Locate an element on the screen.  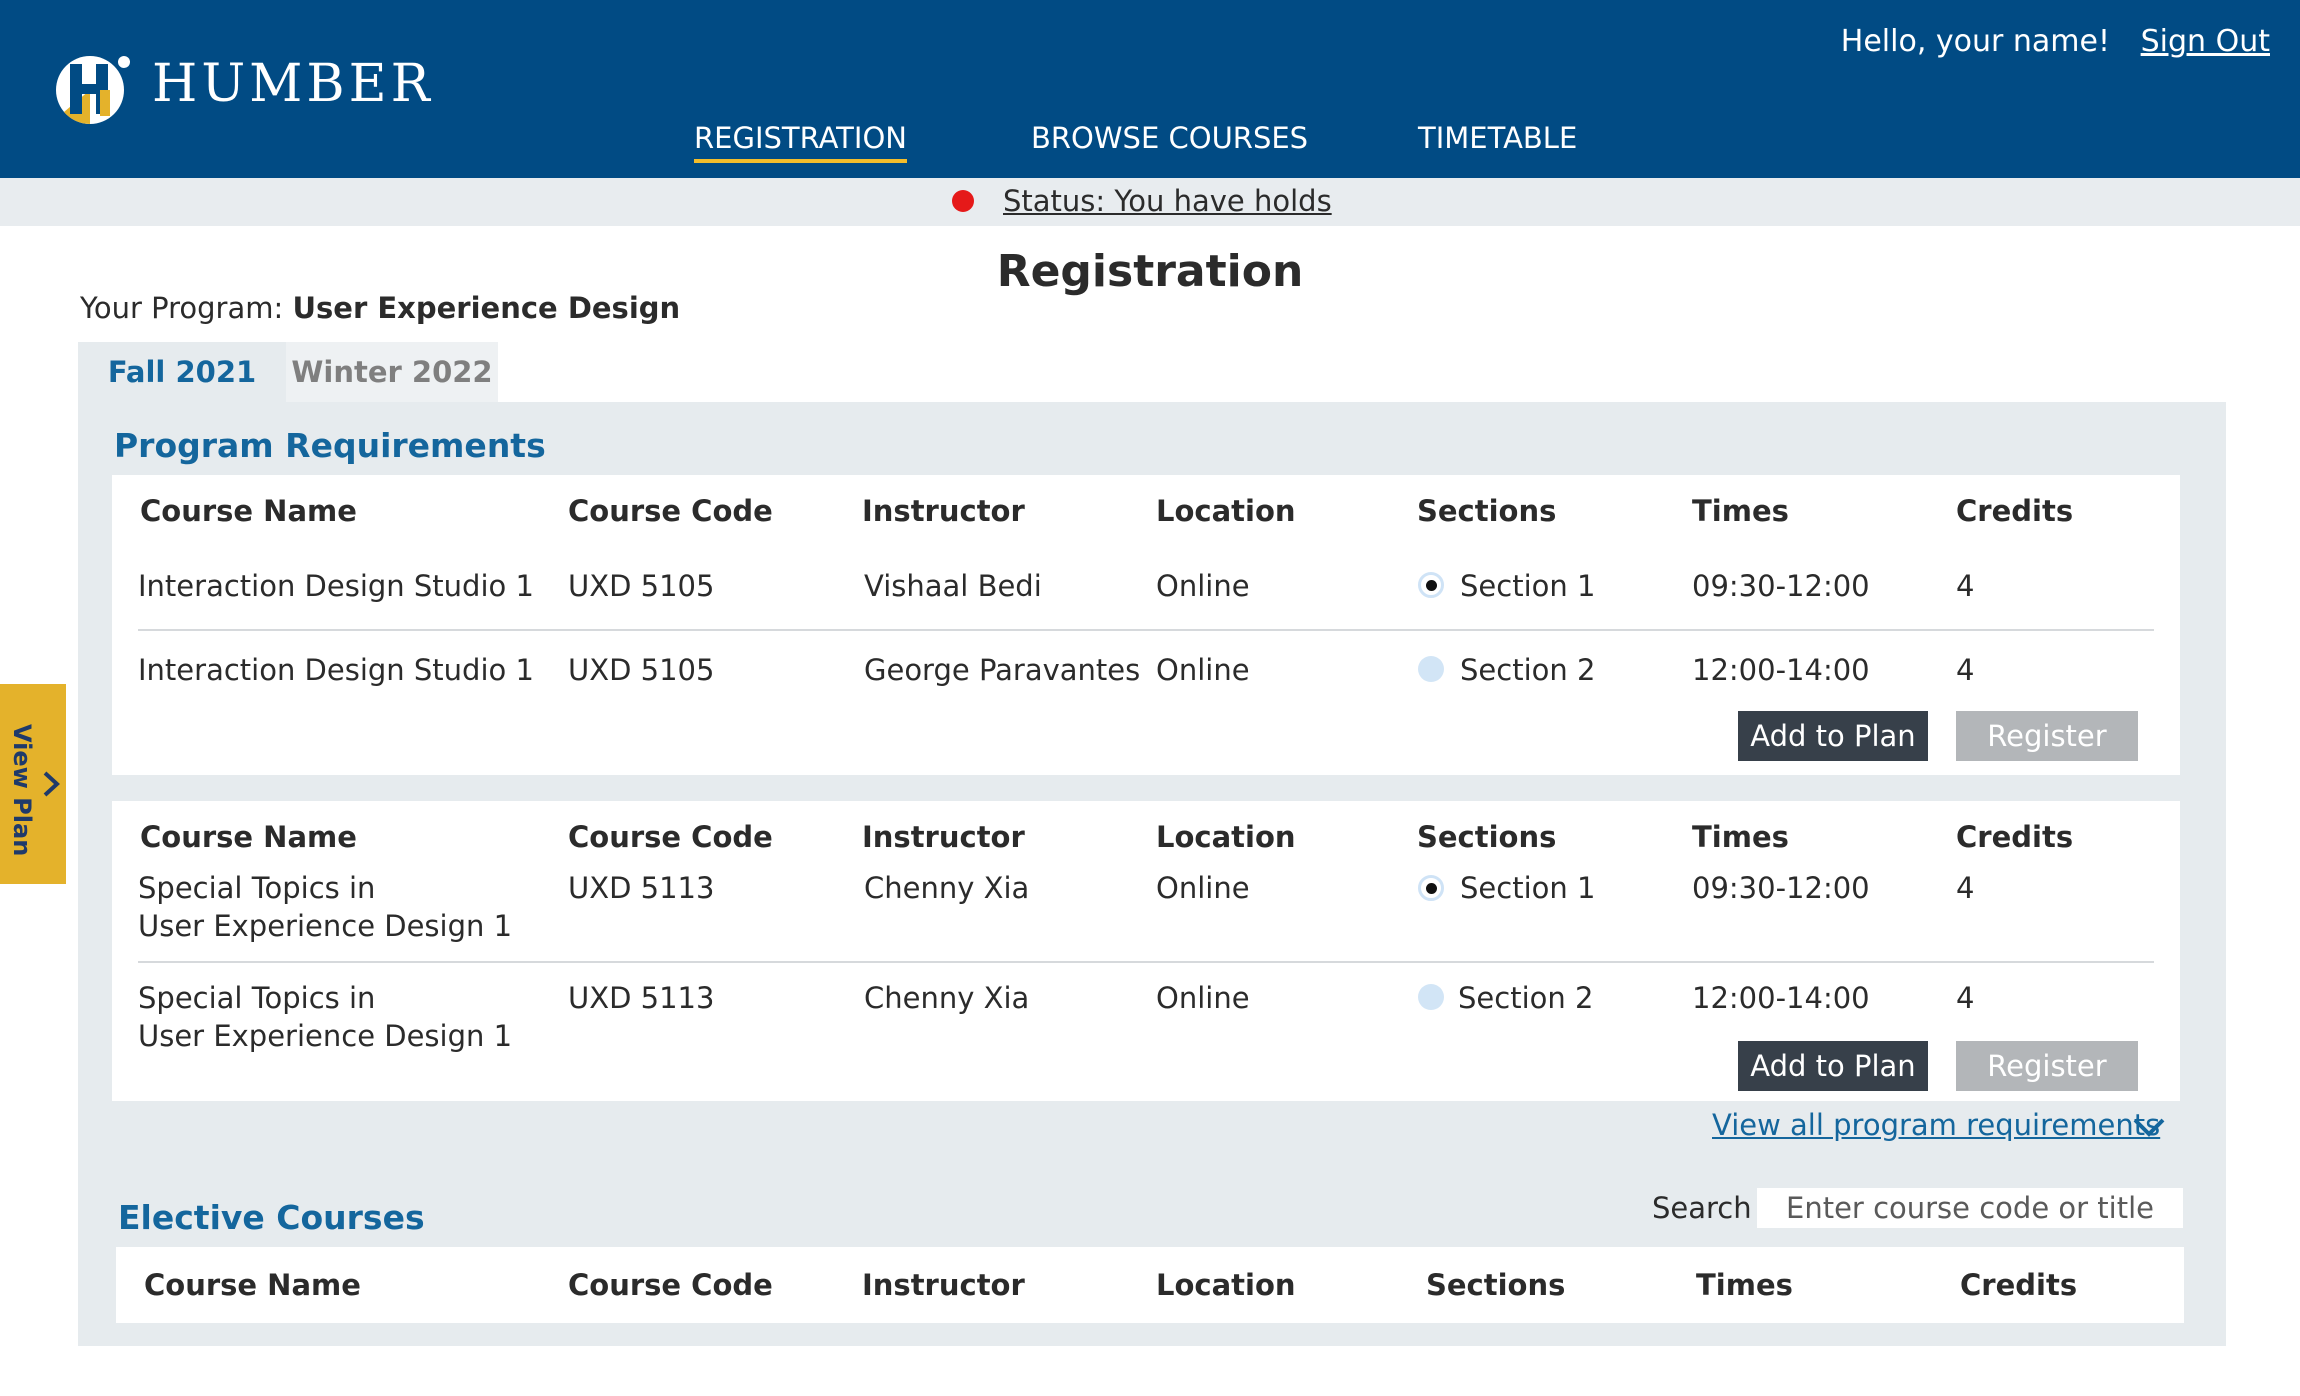
elective-courses-title: Elective Courses is located at coordinates (271, 1217).